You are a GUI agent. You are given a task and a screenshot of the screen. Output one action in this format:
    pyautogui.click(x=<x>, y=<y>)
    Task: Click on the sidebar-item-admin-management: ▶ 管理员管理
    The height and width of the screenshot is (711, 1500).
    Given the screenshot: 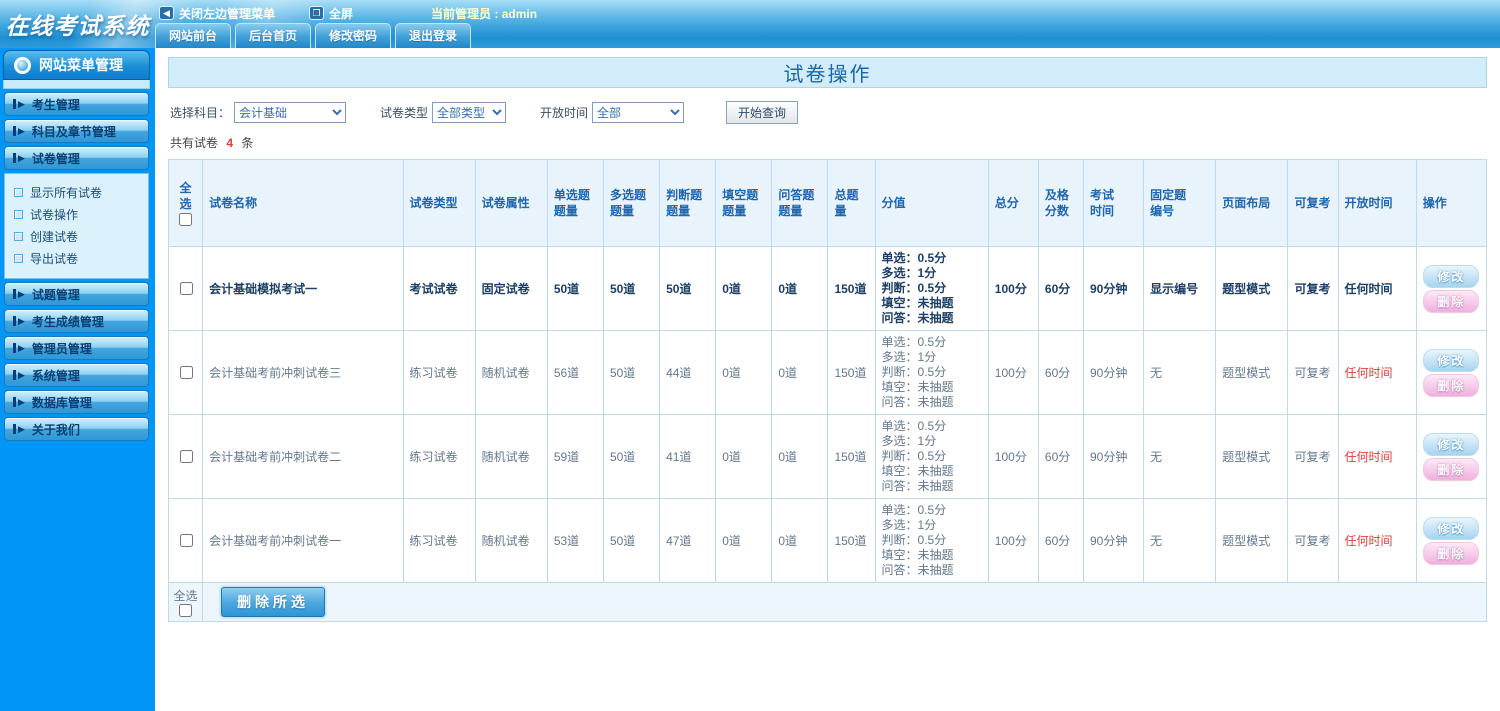 What is the action you would take?
    pyautogui.click(x=76, y=348)
    